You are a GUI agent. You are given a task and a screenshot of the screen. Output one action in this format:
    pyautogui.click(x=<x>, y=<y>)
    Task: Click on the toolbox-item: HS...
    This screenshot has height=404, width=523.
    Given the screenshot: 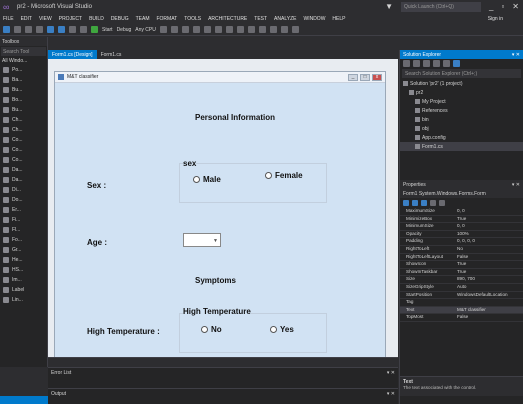 What is the action you would take?
    pyautogui.click(x=23, y=270)
    